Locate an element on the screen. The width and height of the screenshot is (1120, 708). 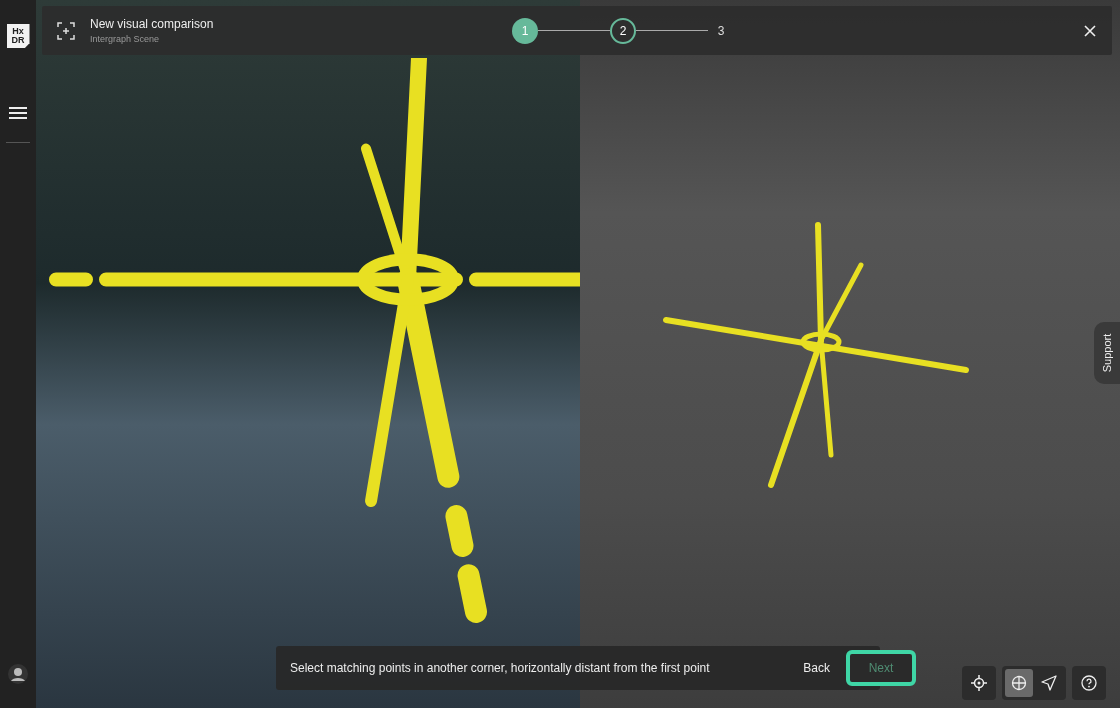
scene-subtitle: Intergraph Scene is located at coordinates (125, 39).